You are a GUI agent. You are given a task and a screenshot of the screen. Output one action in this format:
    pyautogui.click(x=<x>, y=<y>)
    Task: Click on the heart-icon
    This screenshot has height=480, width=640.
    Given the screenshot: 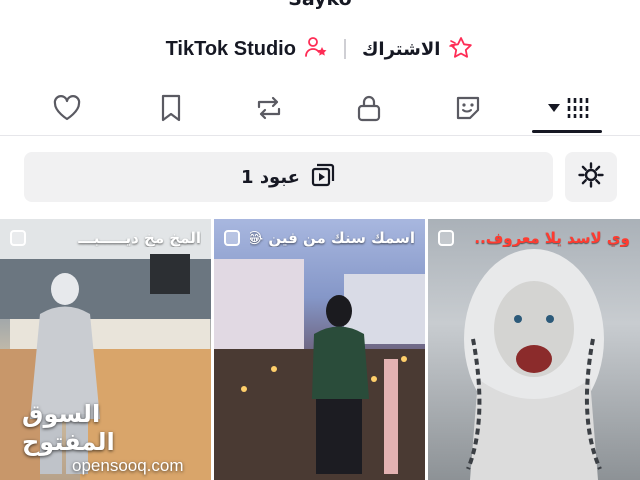 What is the action you would take?
    pyautogui.click(x=67, y=108)
    